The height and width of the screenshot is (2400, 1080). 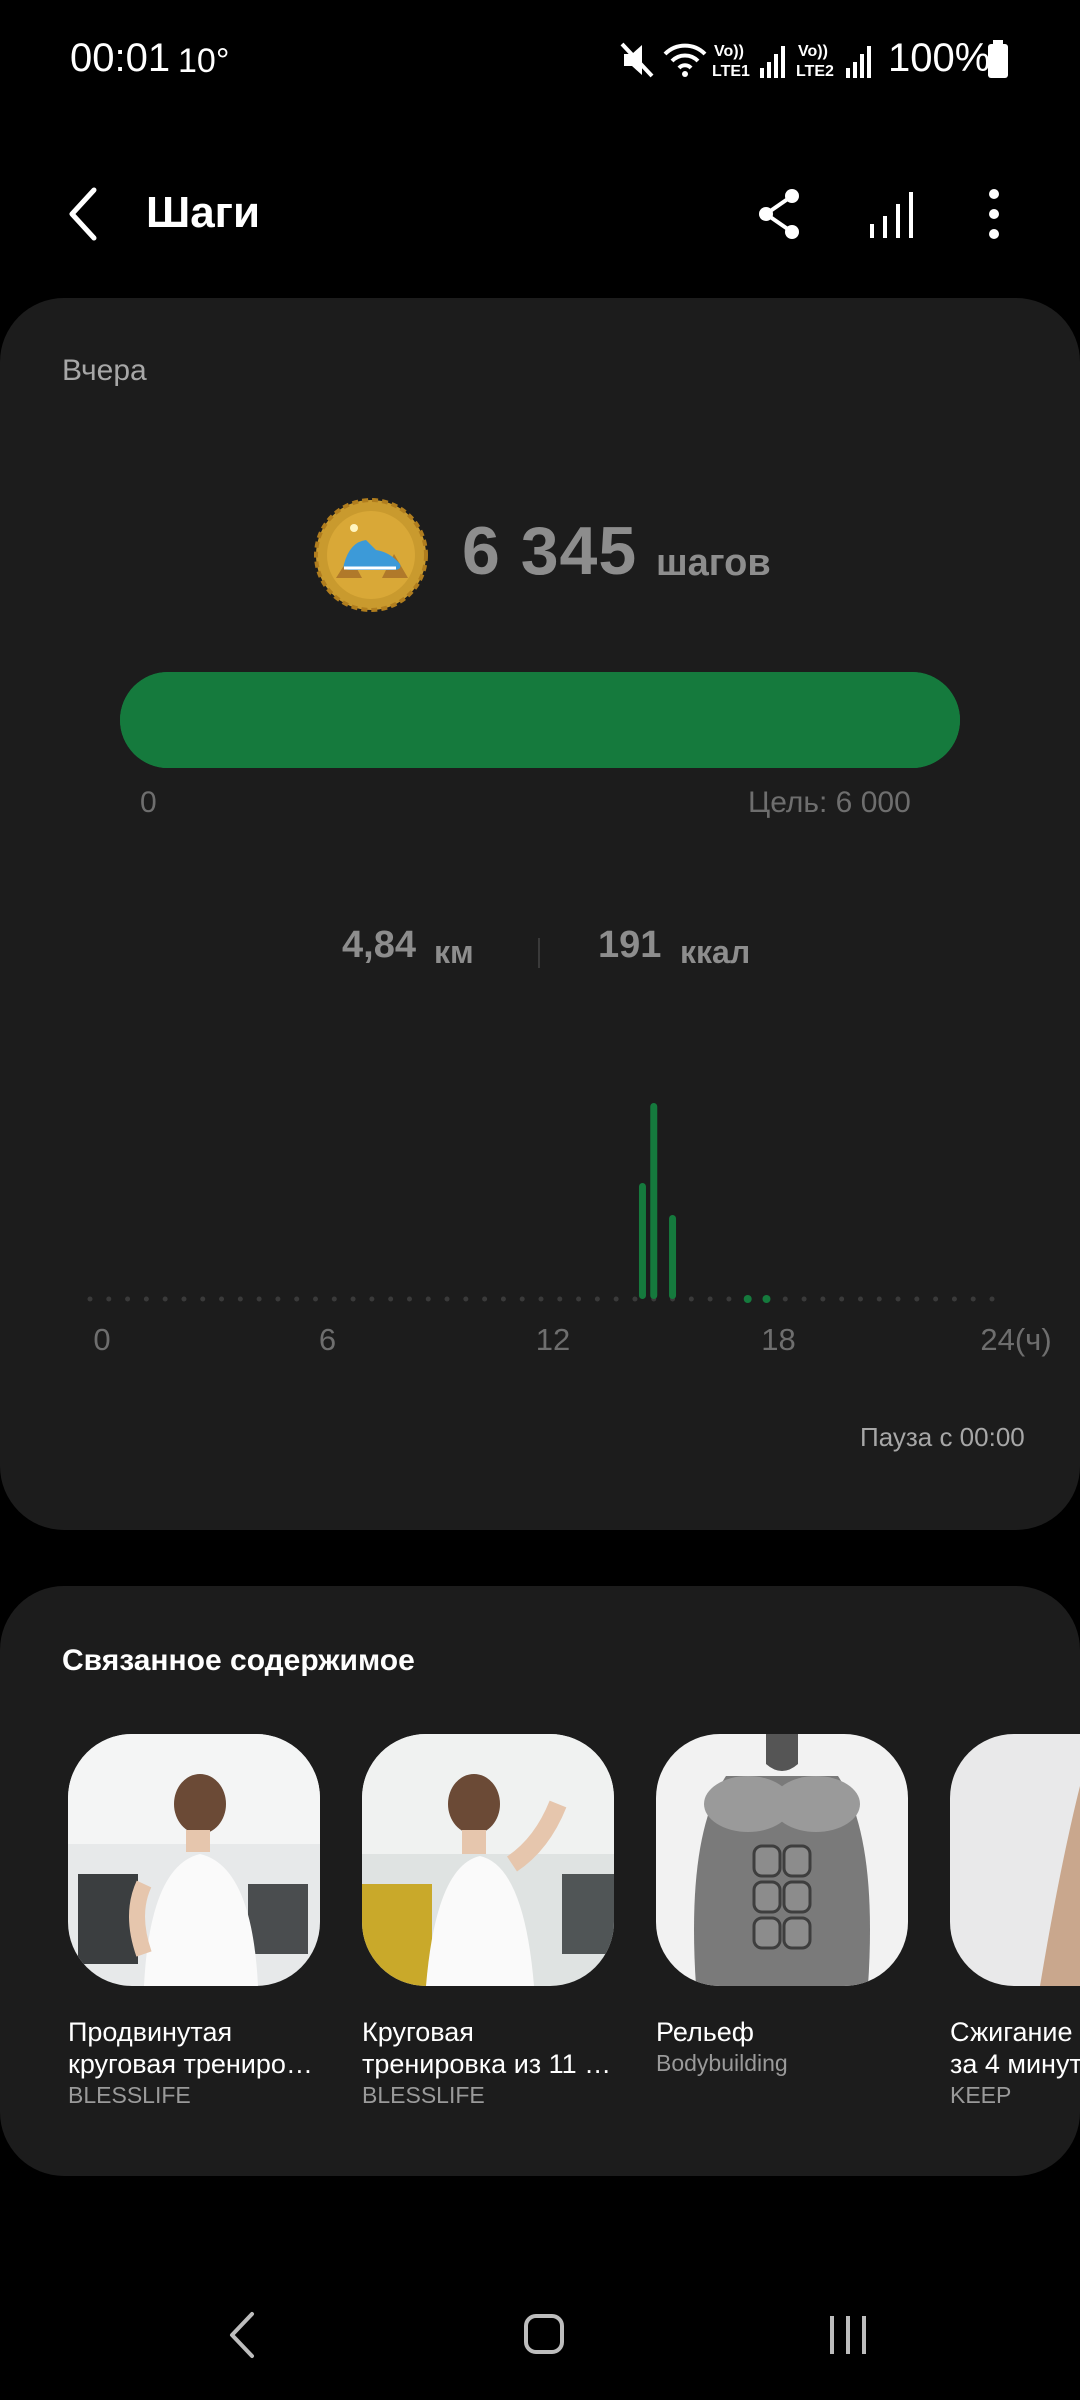 I want to click on share-button, so click(x=780, y=214).